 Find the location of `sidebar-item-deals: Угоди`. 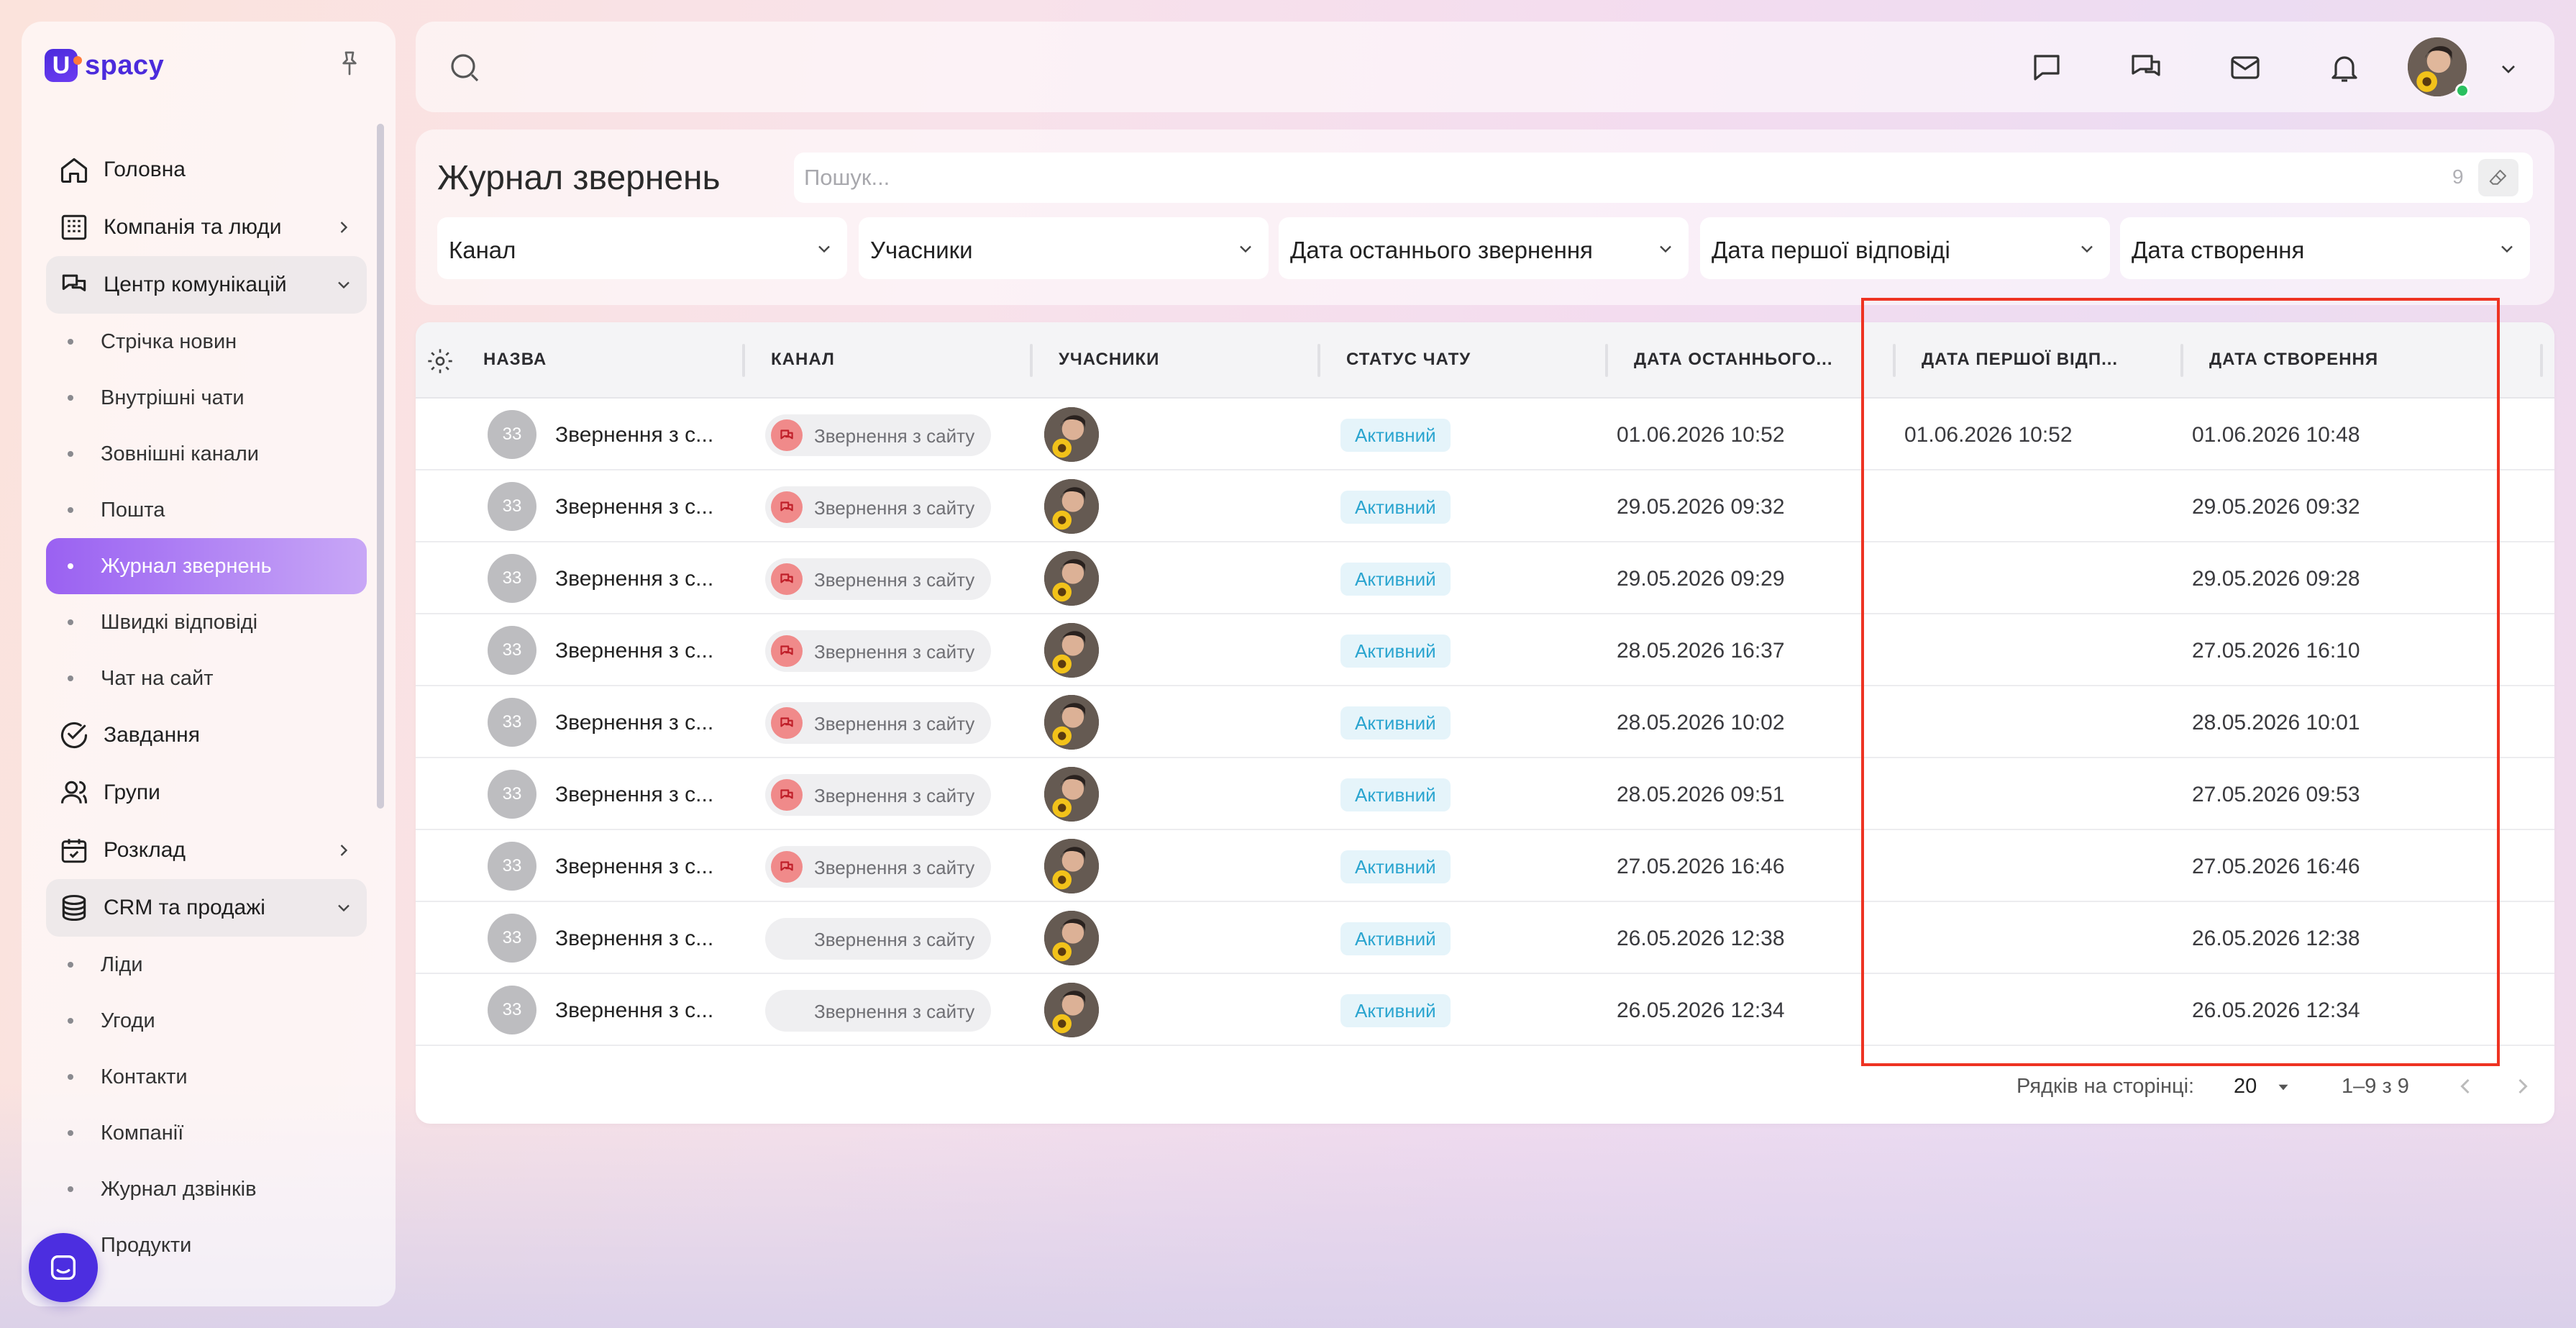

sidebar-item-deals: Угоди is located at coordinates (206, 1021).